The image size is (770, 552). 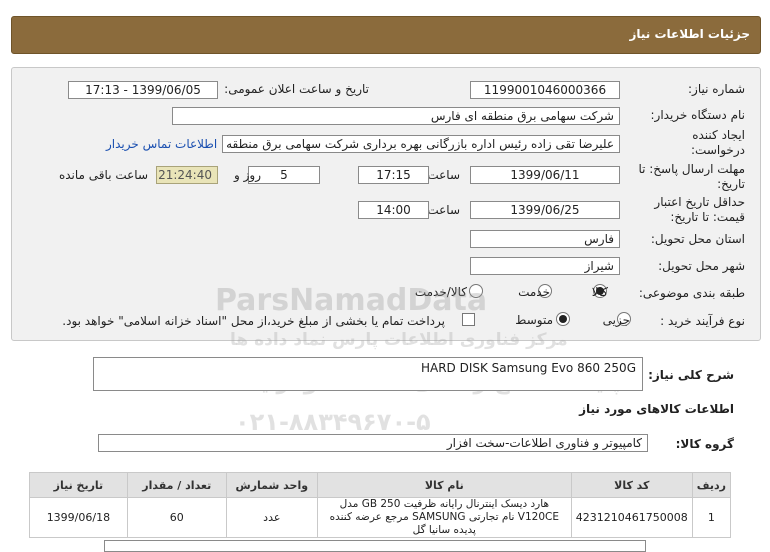 I want to click on category-label: طبقه بندی موضوعی:, so click(x=691, y=293).